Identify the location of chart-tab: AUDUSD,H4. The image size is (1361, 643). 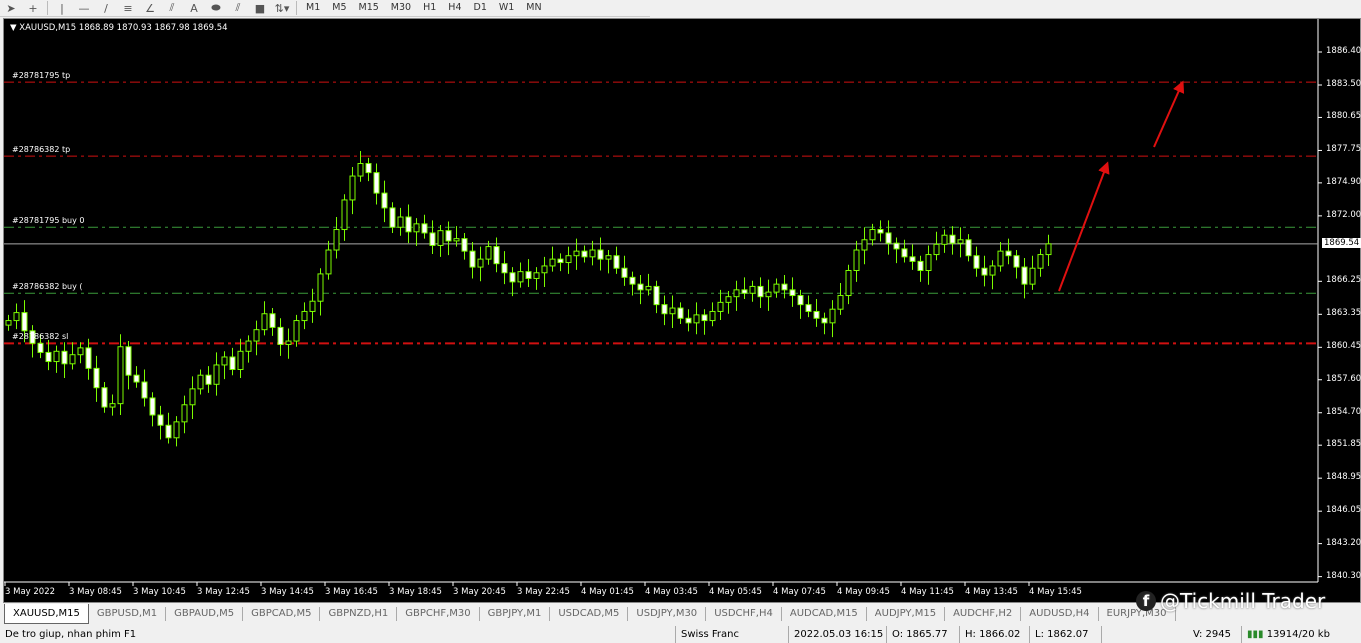
(1060, 613).